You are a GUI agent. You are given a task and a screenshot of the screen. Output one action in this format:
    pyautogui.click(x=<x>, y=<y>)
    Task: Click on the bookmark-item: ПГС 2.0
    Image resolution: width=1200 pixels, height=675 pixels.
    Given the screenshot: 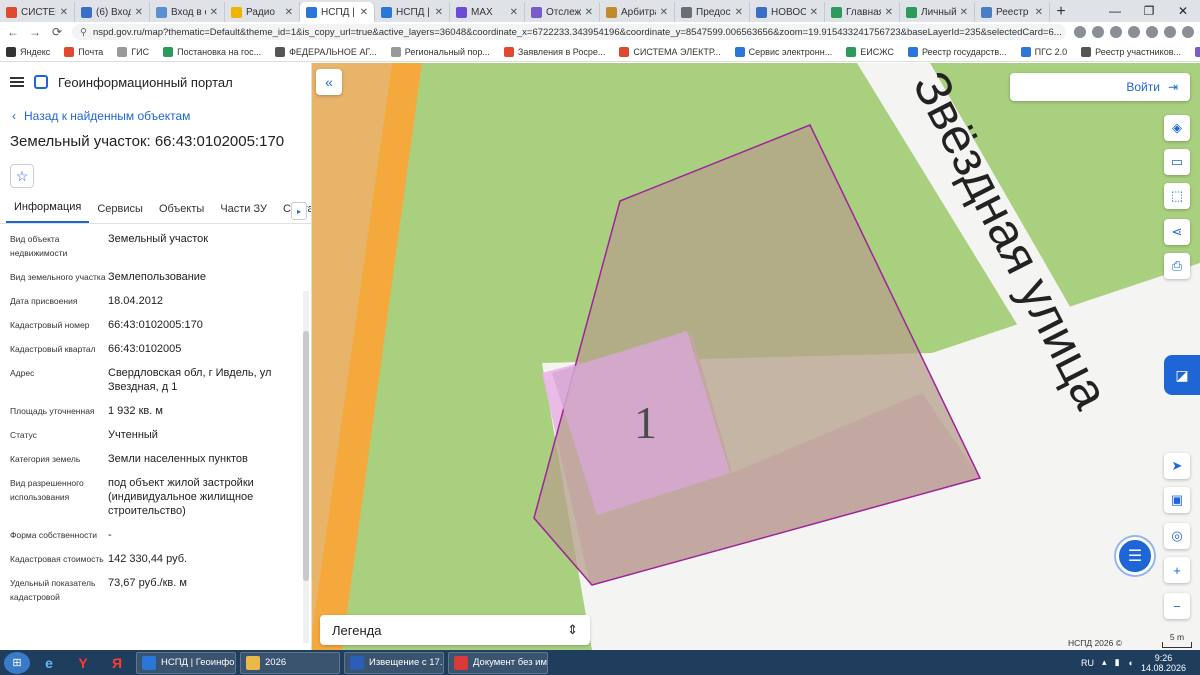 What is the action you would take?
    pyautogui.click(x=1043, y=51)
    